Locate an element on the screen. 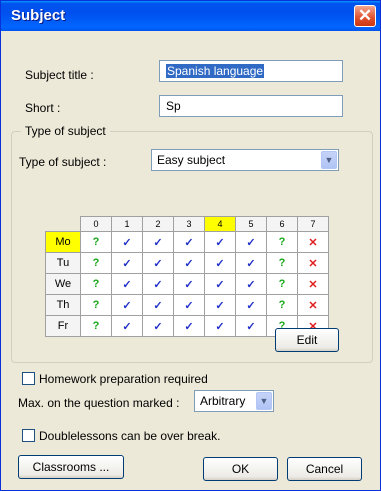 This screenshot has width=381, height=491. ok-button: OK is located at coordinates (240, 469).